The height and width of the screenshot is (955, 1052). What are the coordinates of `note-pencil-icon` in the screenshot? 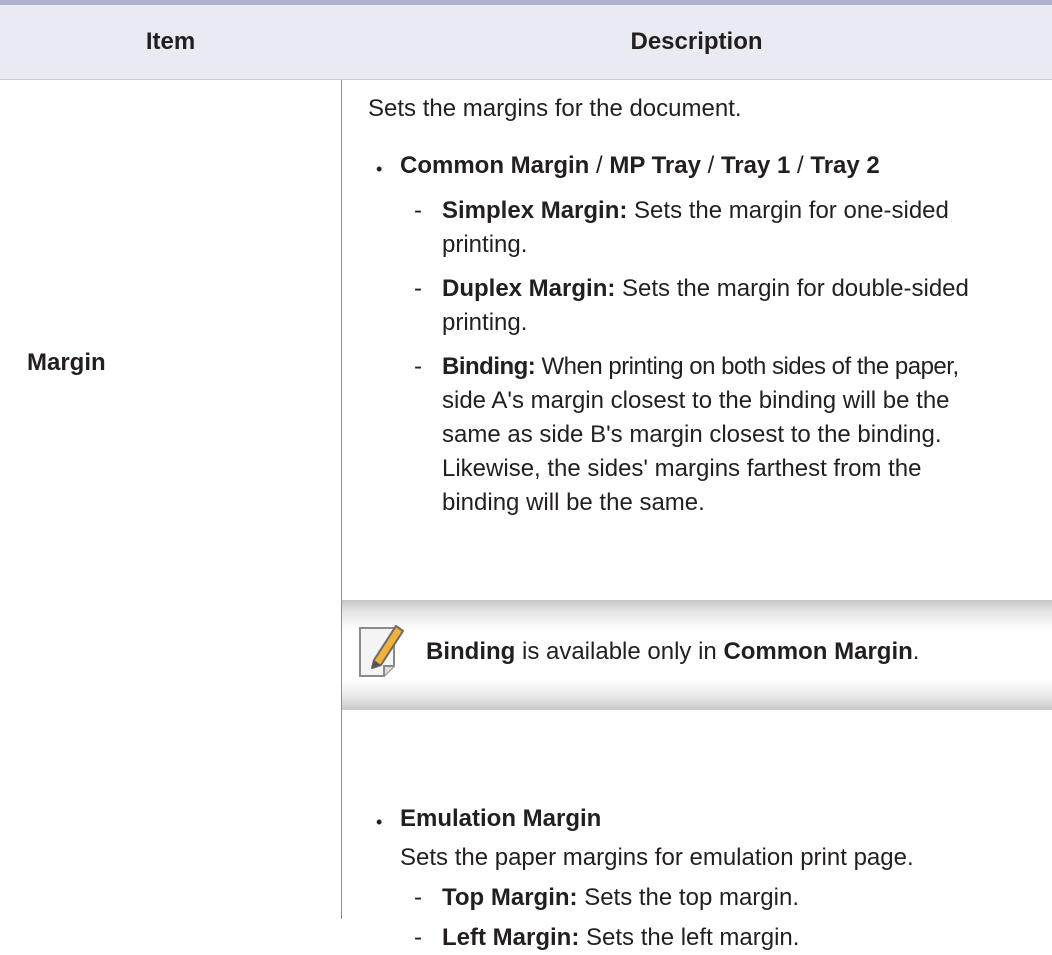 It's located at (381, 651).